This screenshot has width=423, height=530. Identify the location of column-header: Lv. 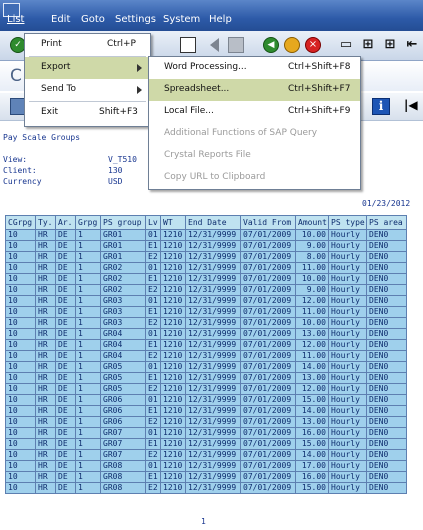
(153, 222).